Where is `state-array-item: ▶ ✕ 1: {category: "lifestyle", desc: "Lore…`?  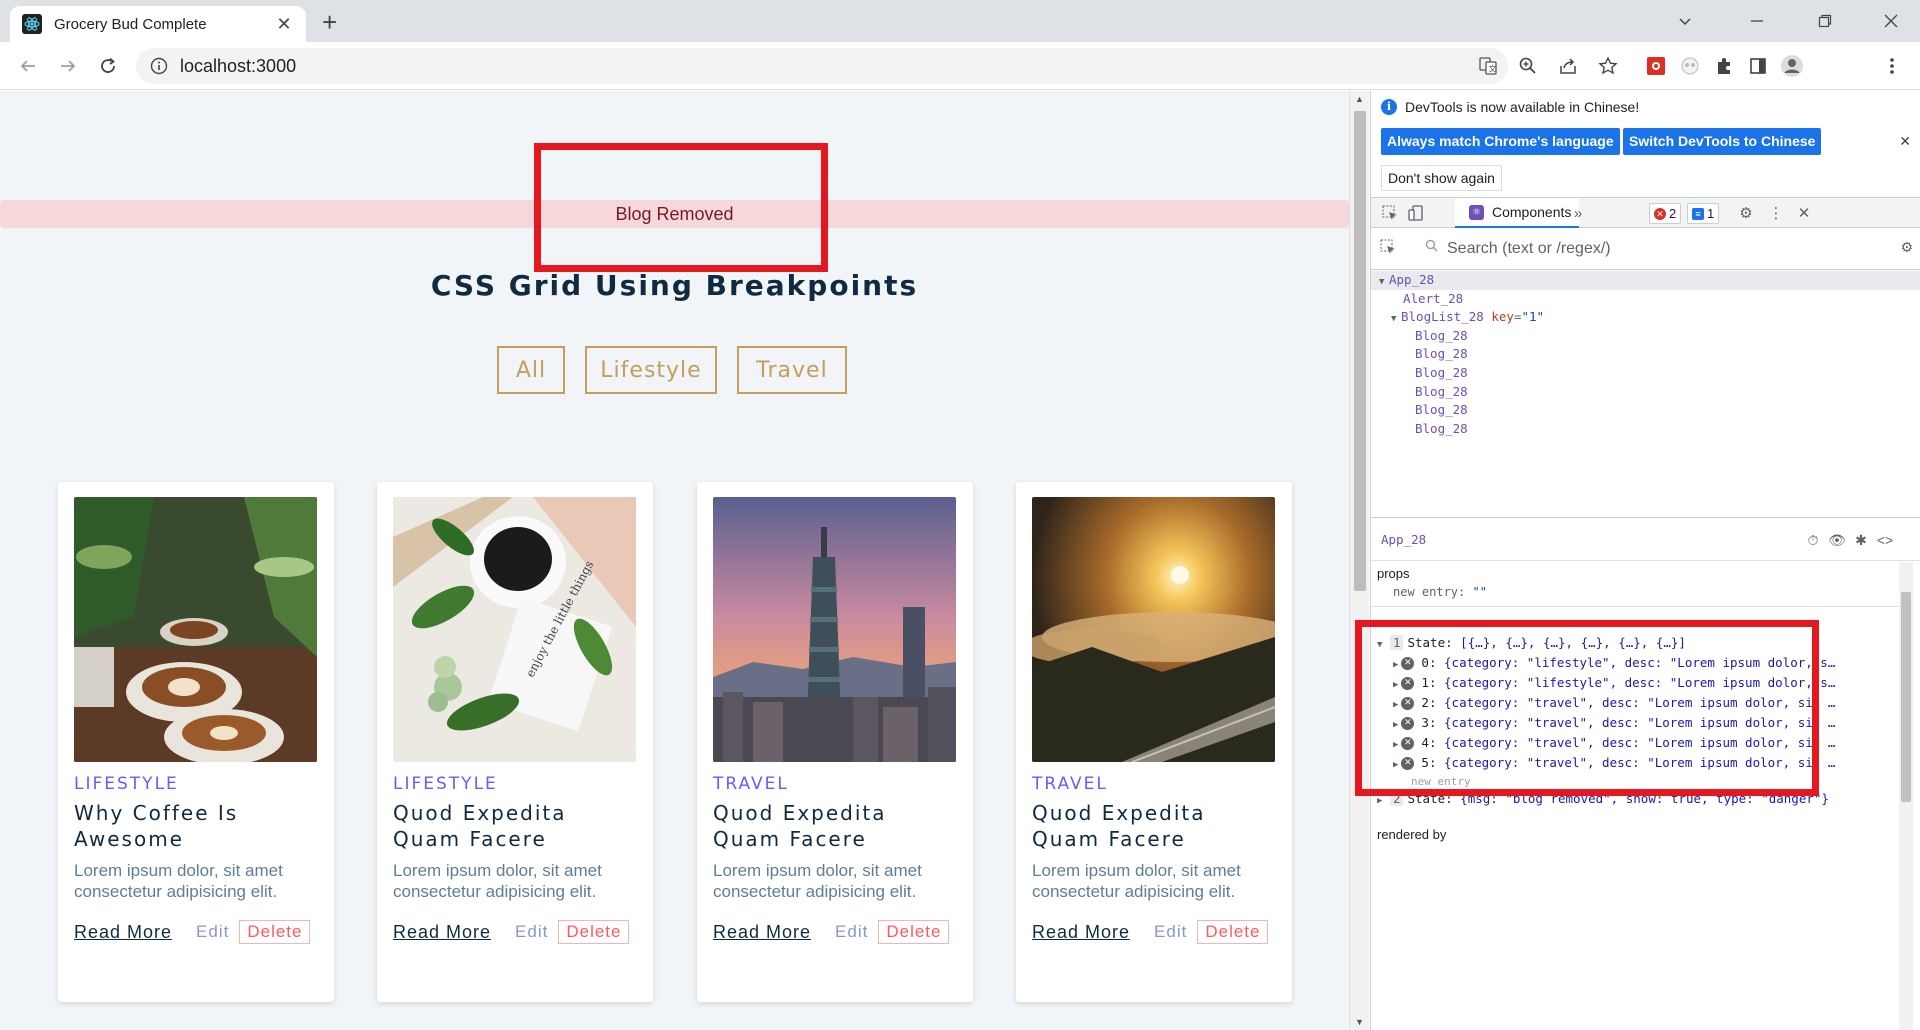 state-array-item: ▶ ✕ 1: {category: "lifestyle", desc: "Lore… is located at coordinates (1614, 682).